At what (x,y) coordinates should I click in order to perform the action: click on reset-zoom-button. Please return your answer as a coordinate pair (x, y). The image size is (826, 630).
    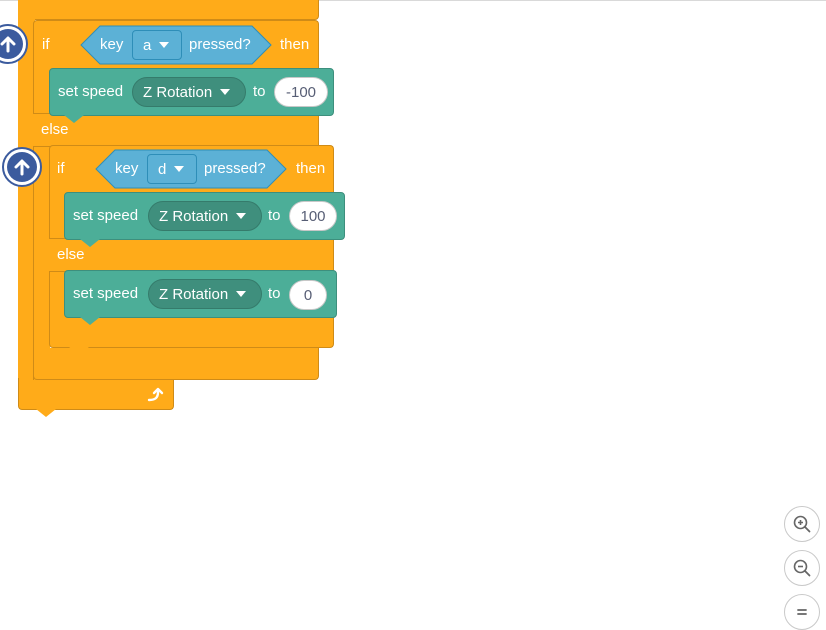
    Looking at the image, I should click on (802, 612).